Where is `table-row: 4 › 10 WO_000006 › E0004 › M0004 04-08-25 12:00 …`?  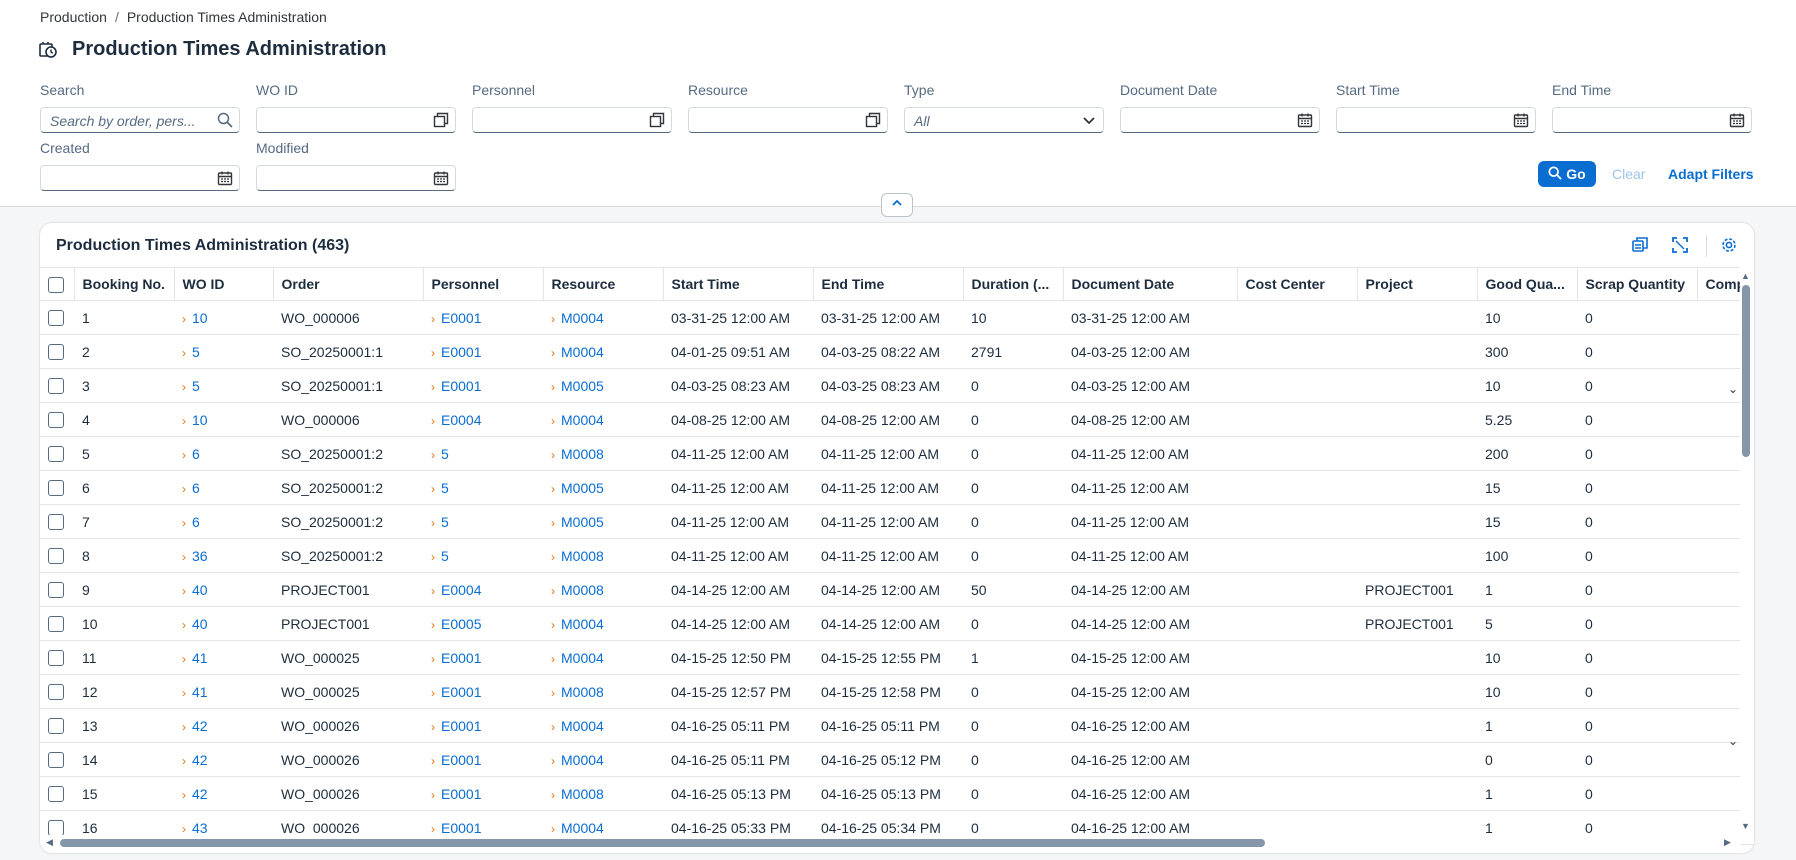
table-row: 4 › 10 WO_000006 › E0004 › M0004 04-08-25 12:00 … is located at coordinates (897, 419).